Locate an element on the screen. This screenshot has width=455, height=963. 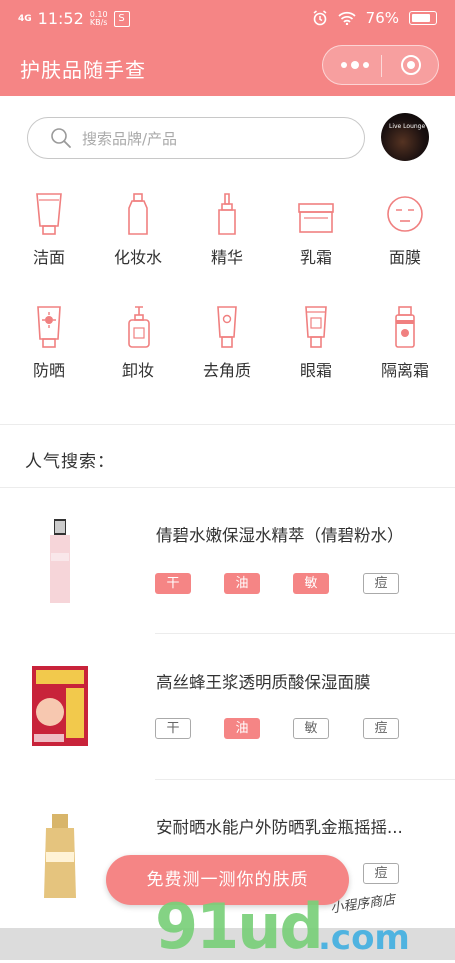
category-label: 卸妆 is located at coordinates (137, 370).